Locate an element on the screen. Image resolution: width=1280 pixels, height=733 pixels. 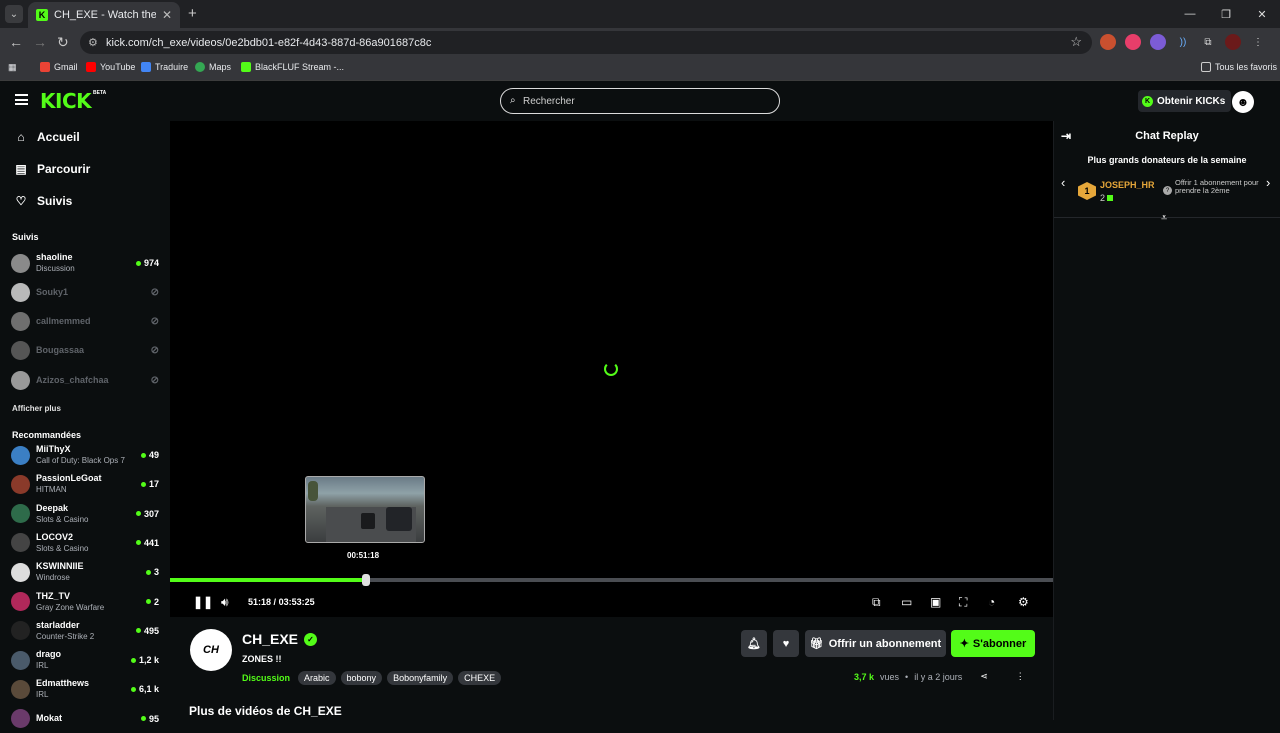
collapse-chat-icon: ⇥ is located at coordinates (1066, 136).